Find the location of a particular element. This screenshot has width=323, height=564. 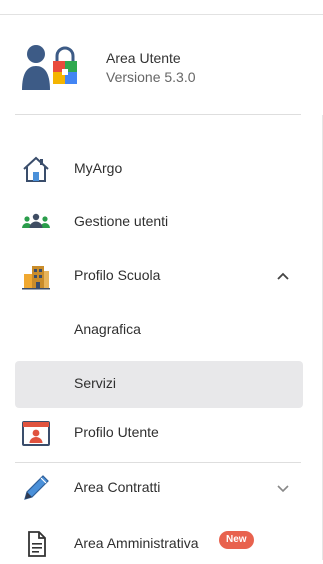

nav-item-label: Anagrafica is located at coordinates (107, 329).